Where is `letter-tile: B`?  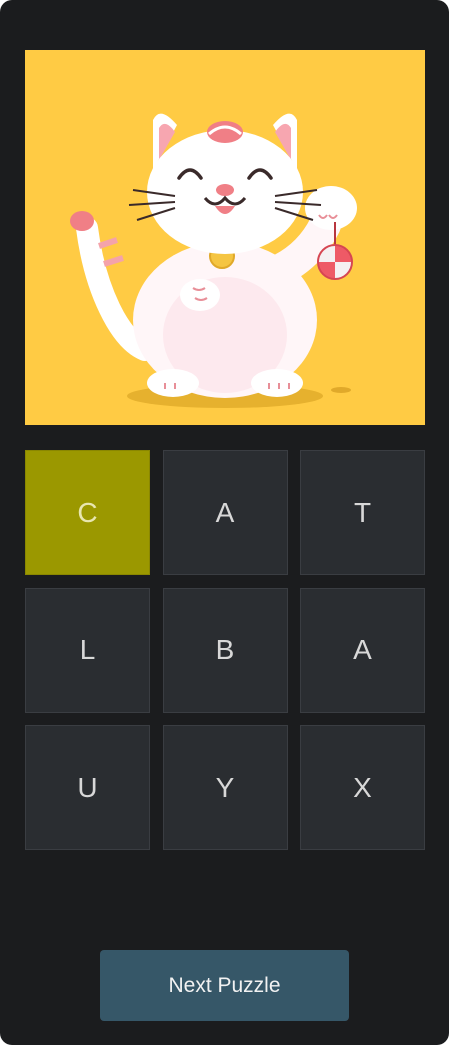
letter-tile: B is located at coordinates (225, 650).